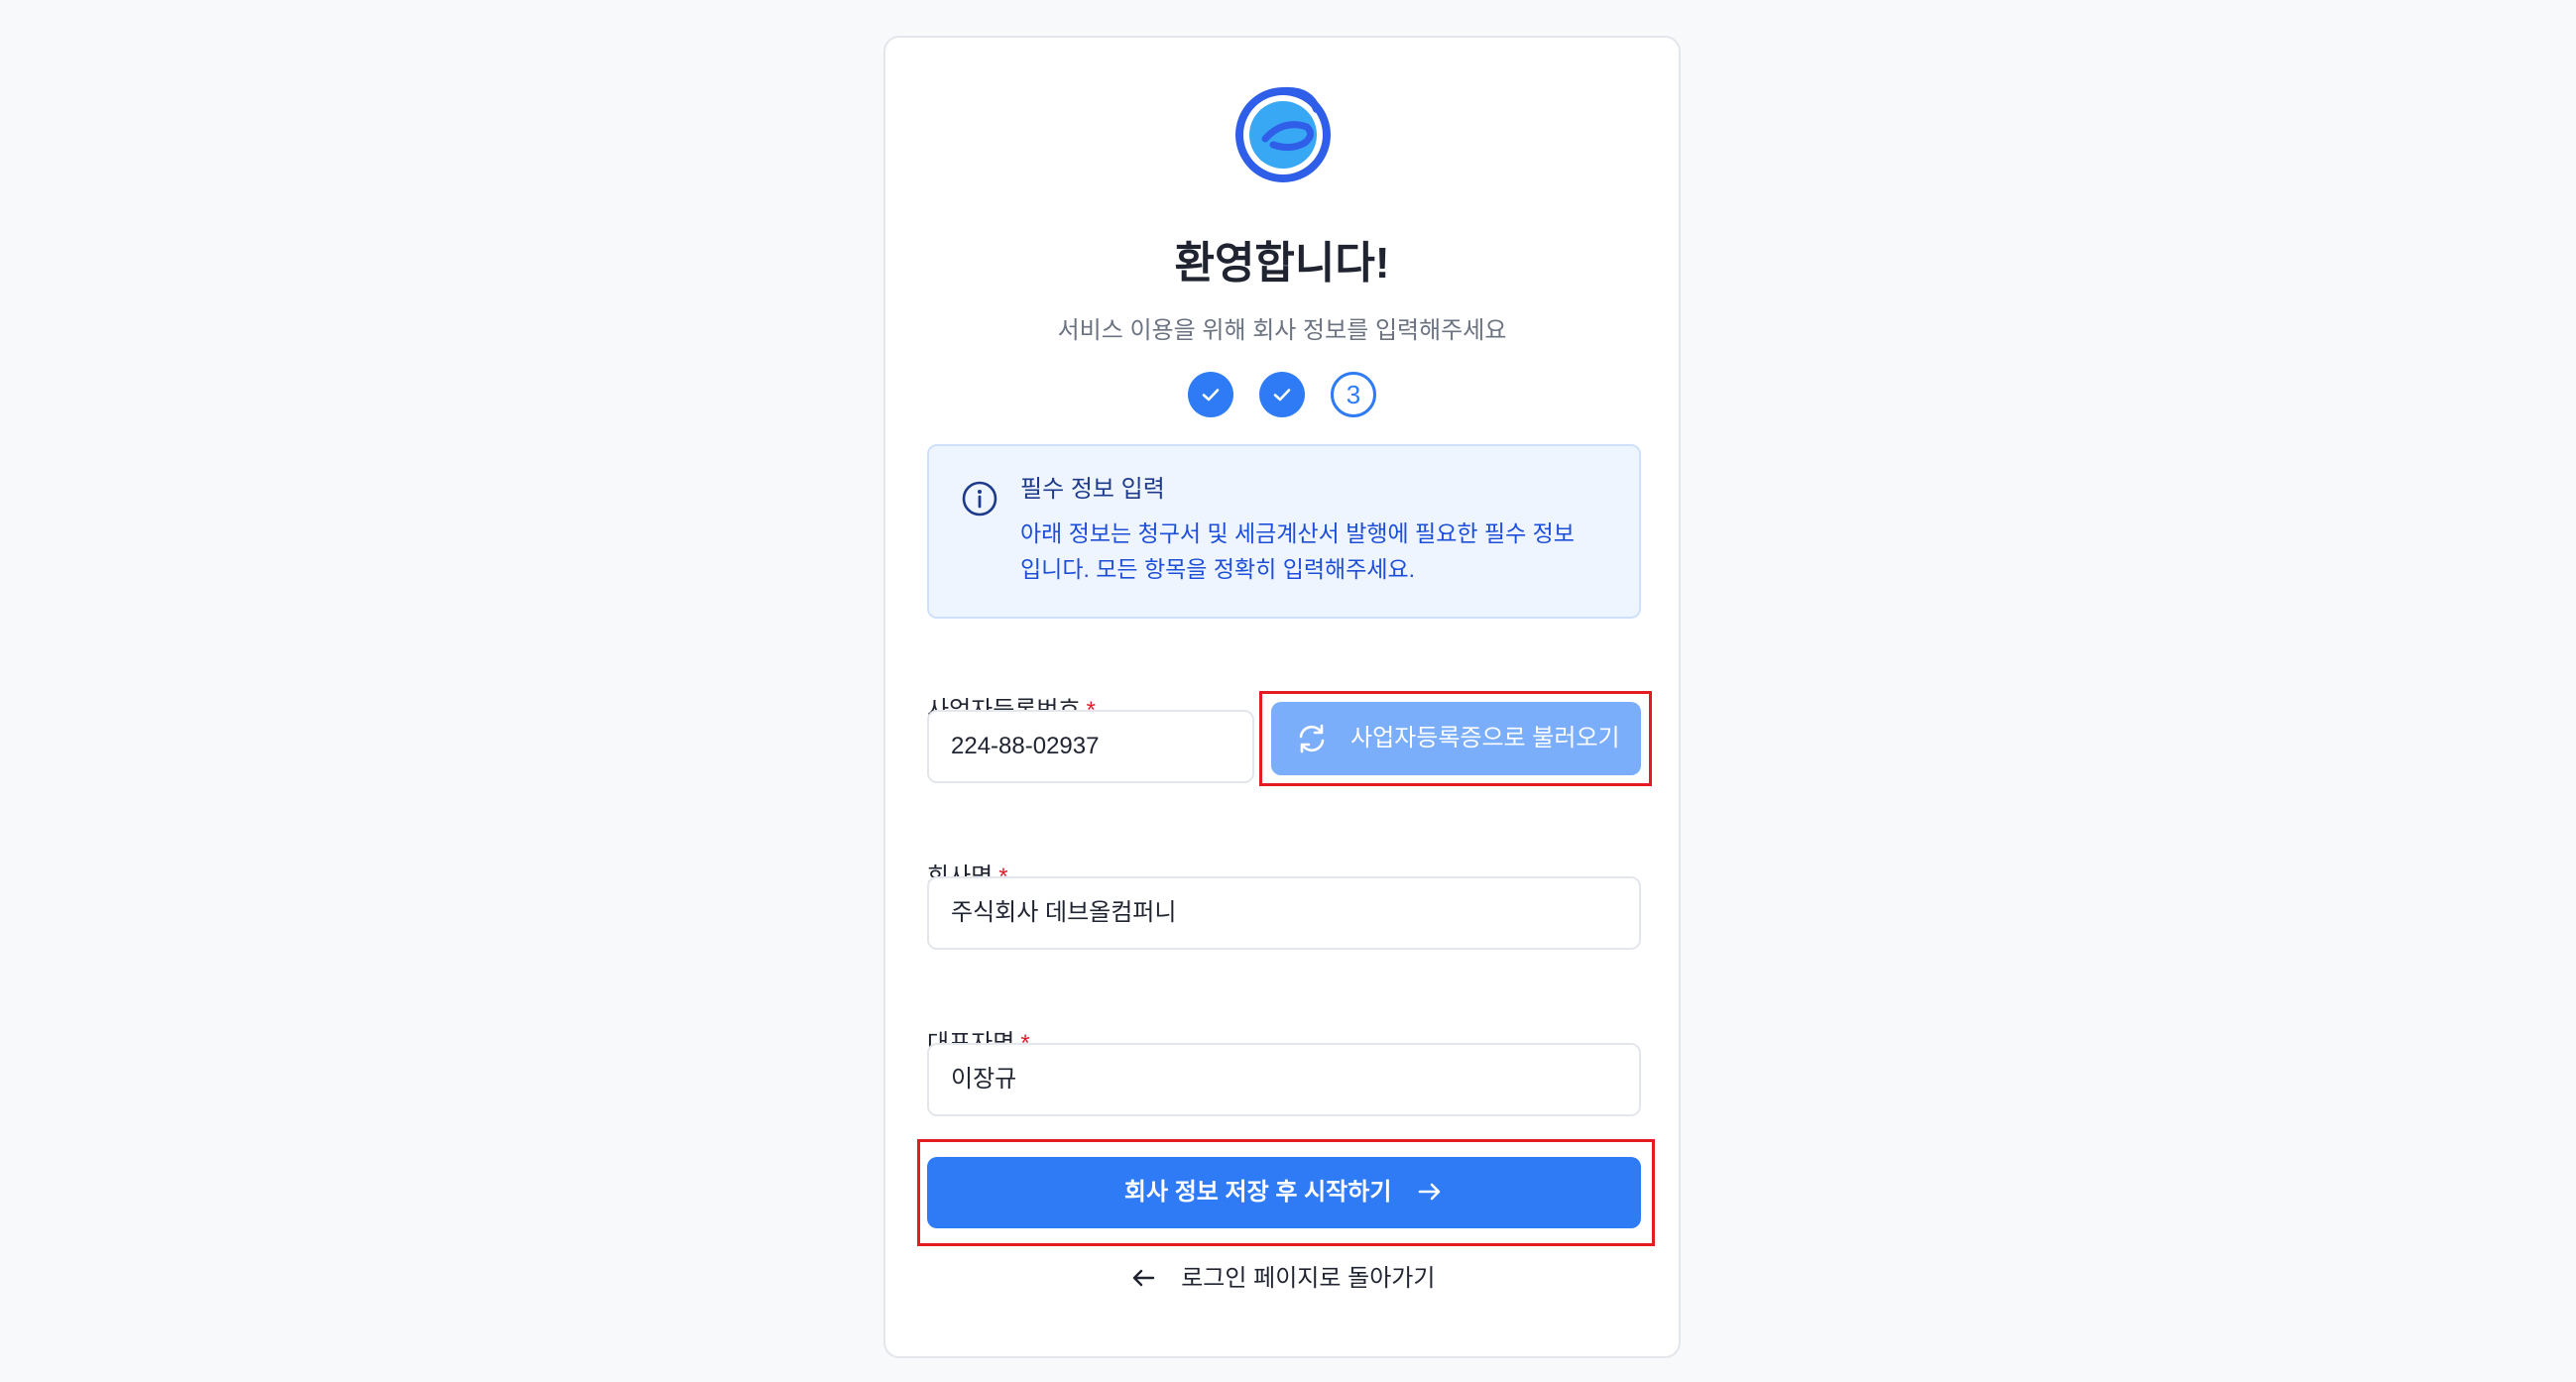 The width and height of the screenshot is (2576, 1382). Describe the element at coordinates (1283, 134) in the screenshot. I see `logo-icon` at that location.